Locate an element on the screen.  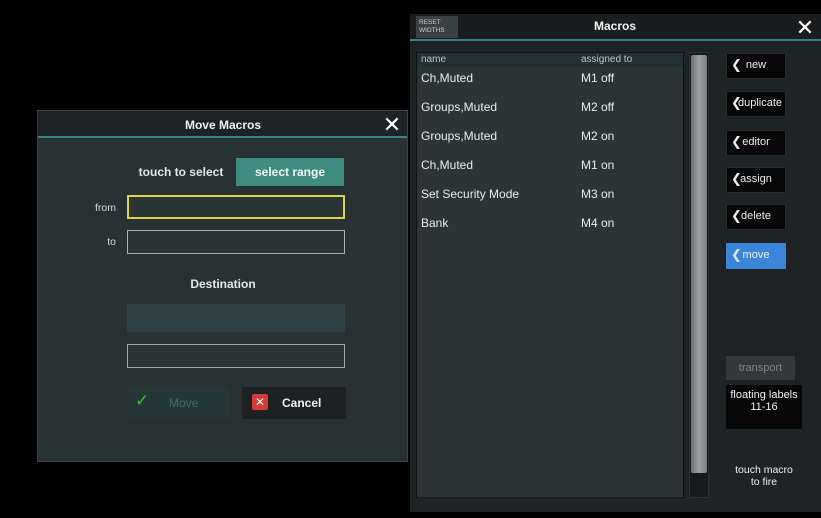
table-row: Groups,Muted M2 off is located at coordinates (550, 111).